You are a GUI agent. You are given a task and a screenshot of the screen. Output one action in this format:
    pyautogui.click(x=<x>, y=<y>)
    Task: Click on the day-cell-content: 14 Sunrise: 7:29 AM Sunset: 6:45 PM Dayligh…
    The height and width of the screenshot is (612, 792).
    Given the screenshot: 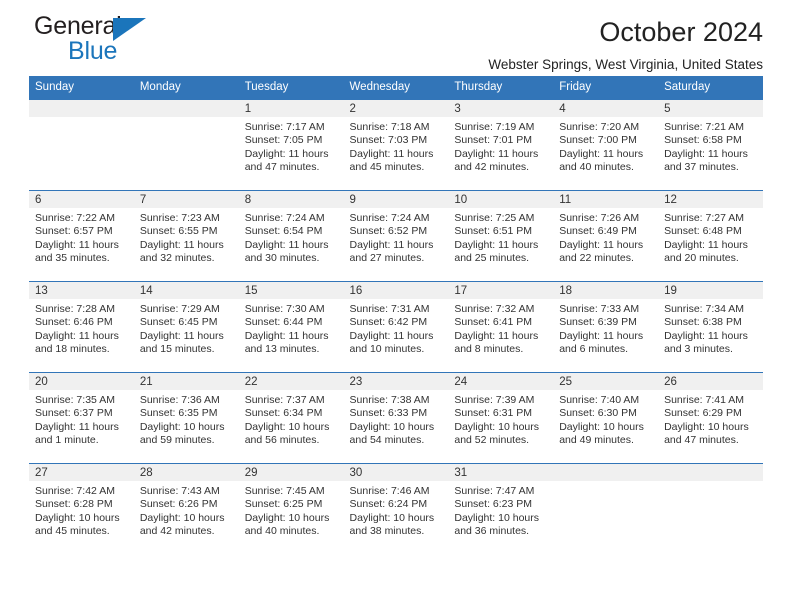 What is the action you would take?
    pyautogui.click(x=186, y=327)
    